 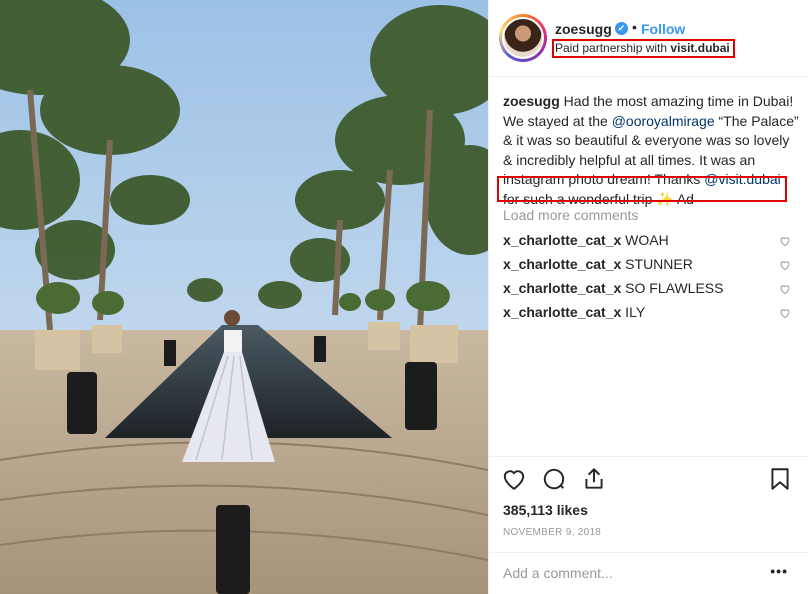 I want to click on comment-input-divider, so click(x=648, y=552).